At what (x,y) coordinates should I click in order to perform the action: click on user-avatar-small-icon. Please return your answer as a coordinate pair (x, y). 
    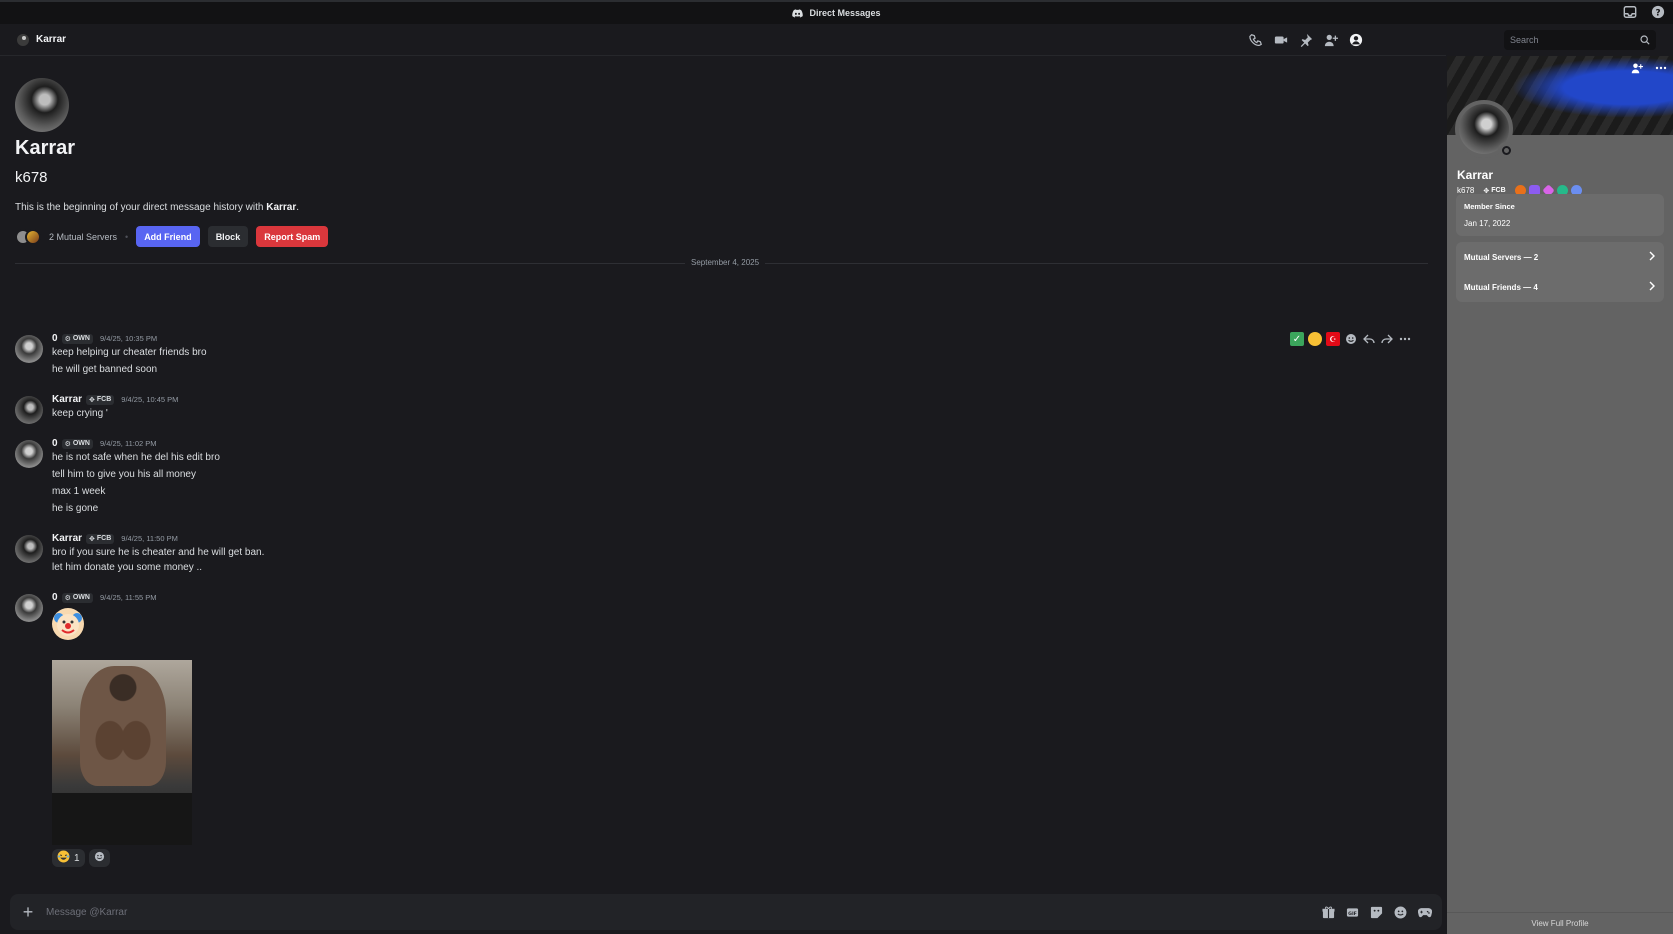
    Looking at the image, I should click on (23, 40).